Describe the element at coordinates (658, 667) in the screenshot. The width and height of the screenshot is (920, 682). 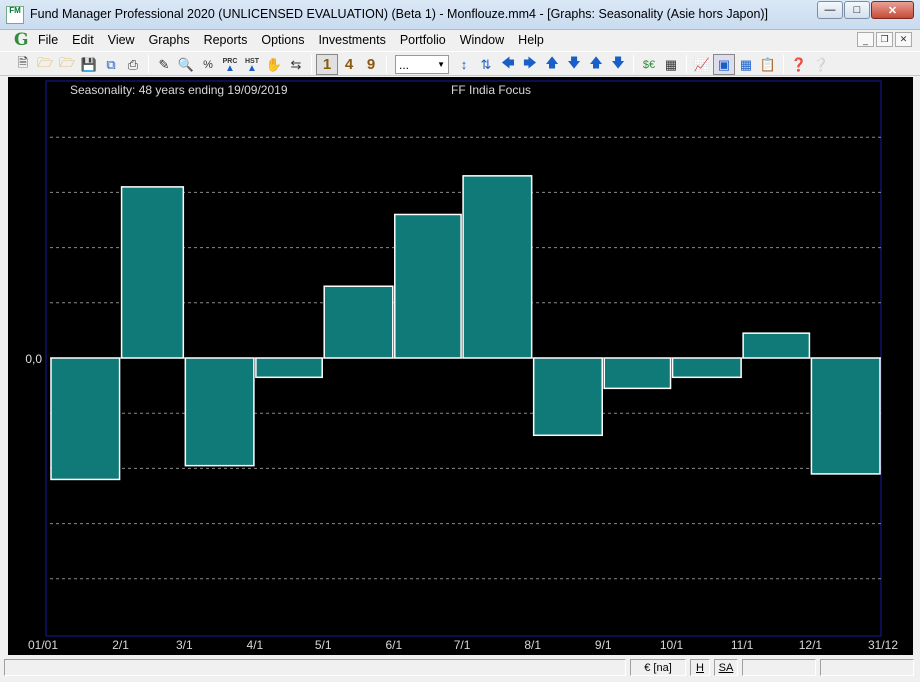
I see `currency-status: € [na]` at that location.